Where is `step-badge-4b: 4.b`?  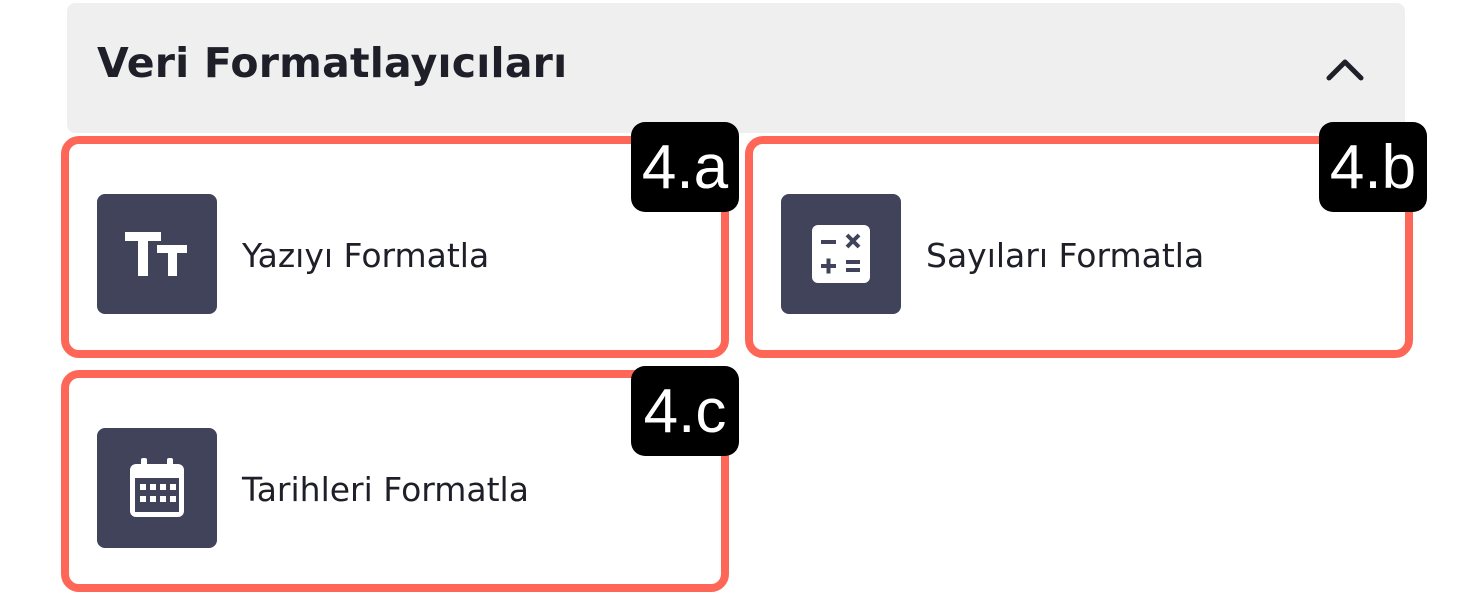 step-badge-4b: 4.b is located at coordinates (1373, 167).